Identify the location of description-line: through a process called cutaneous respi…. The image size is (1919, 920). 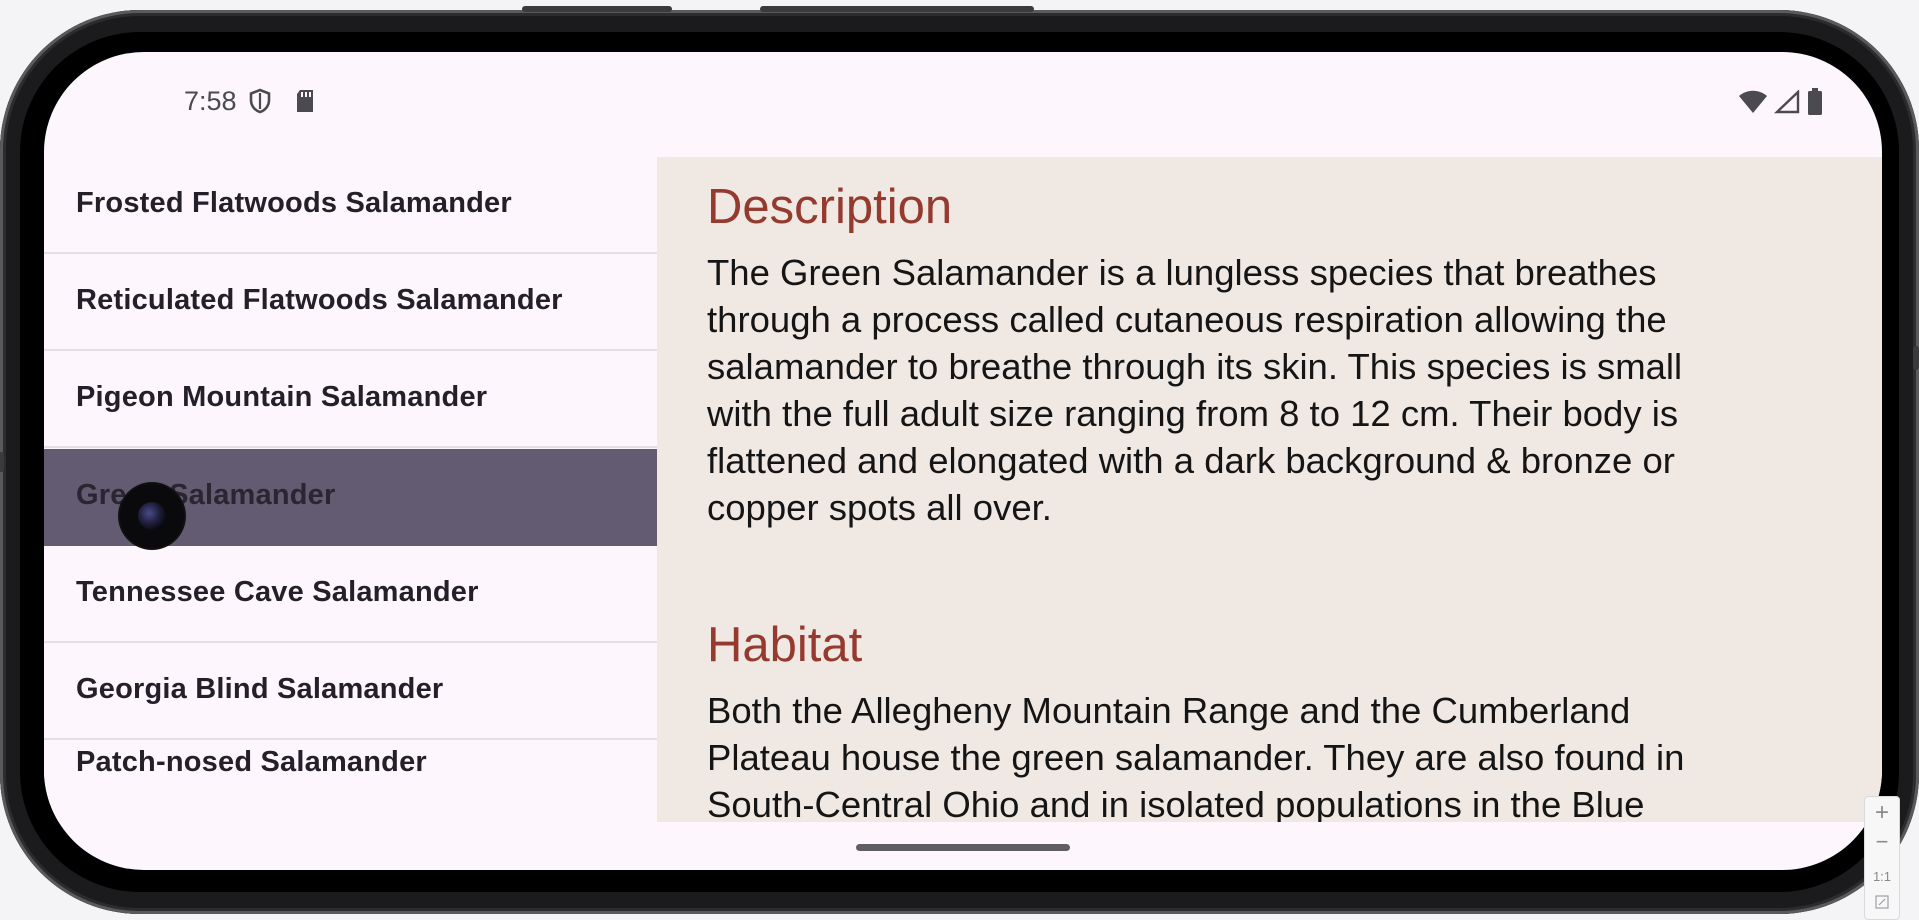
(1187, 319).